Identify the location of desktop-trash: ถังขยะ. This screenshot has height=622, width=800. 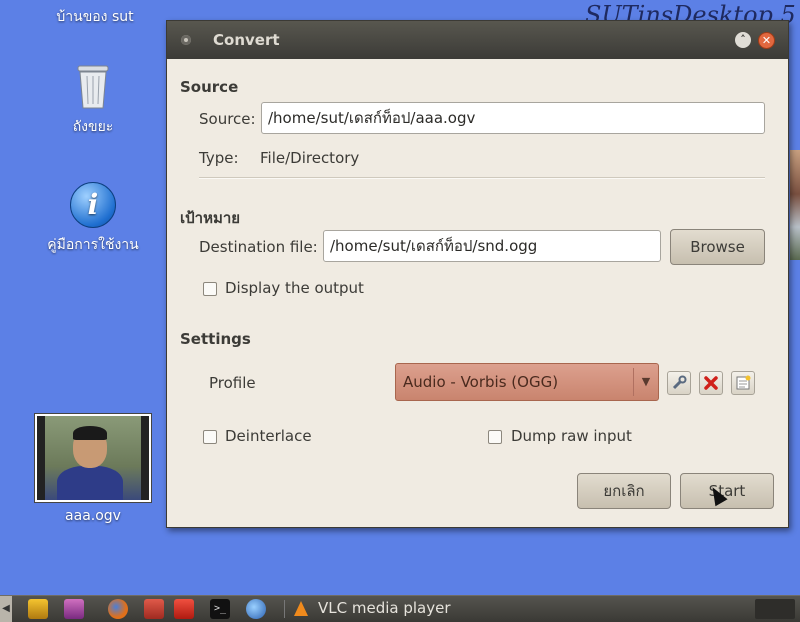
(93, 100).